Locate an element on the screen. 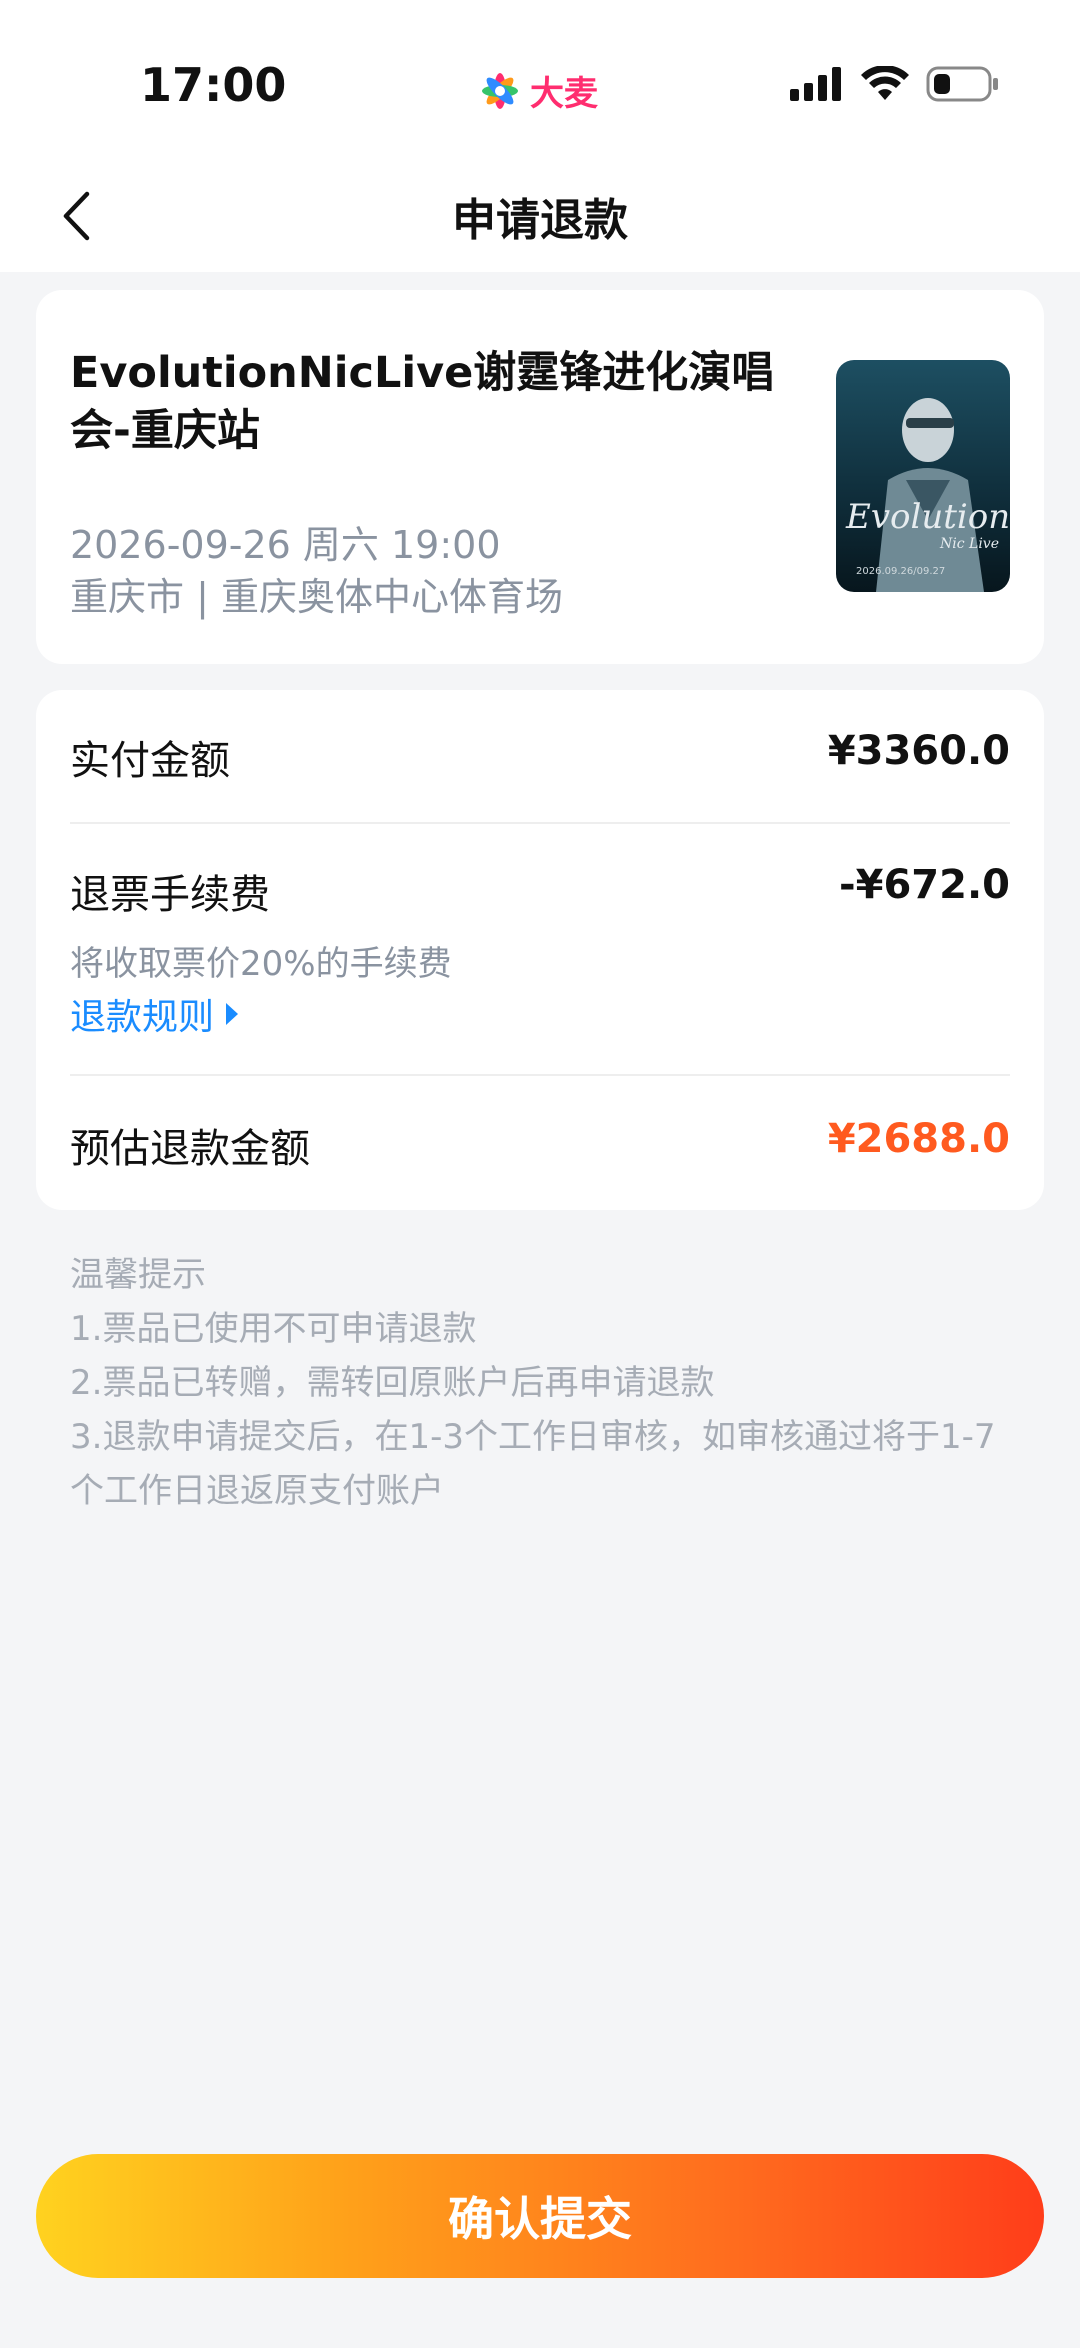 This screenshot has width=1080, height=2348. poster-title: Evolution is located at coordinates (927, 517).